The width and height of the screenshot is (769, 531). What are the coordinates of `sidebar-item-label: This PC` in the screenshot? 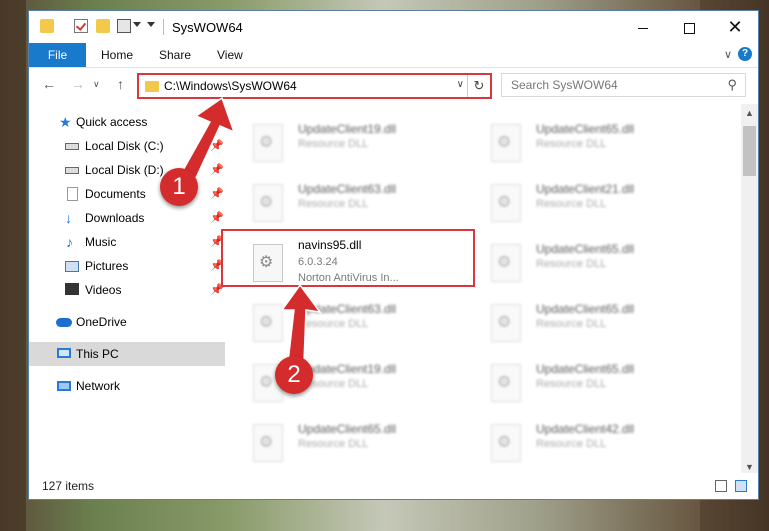 It's located at (97, 354).